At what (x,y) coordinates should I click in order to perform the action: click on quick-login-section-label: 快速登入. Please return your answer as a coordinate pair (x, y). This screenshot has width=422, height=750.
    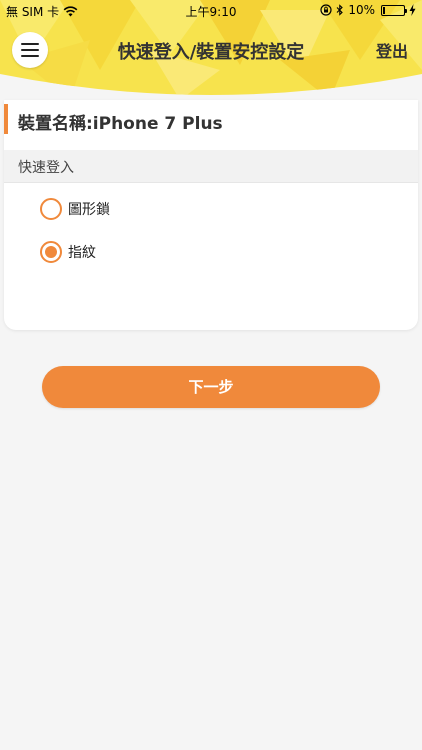
    Looking at the image, I should click on (46, 168).